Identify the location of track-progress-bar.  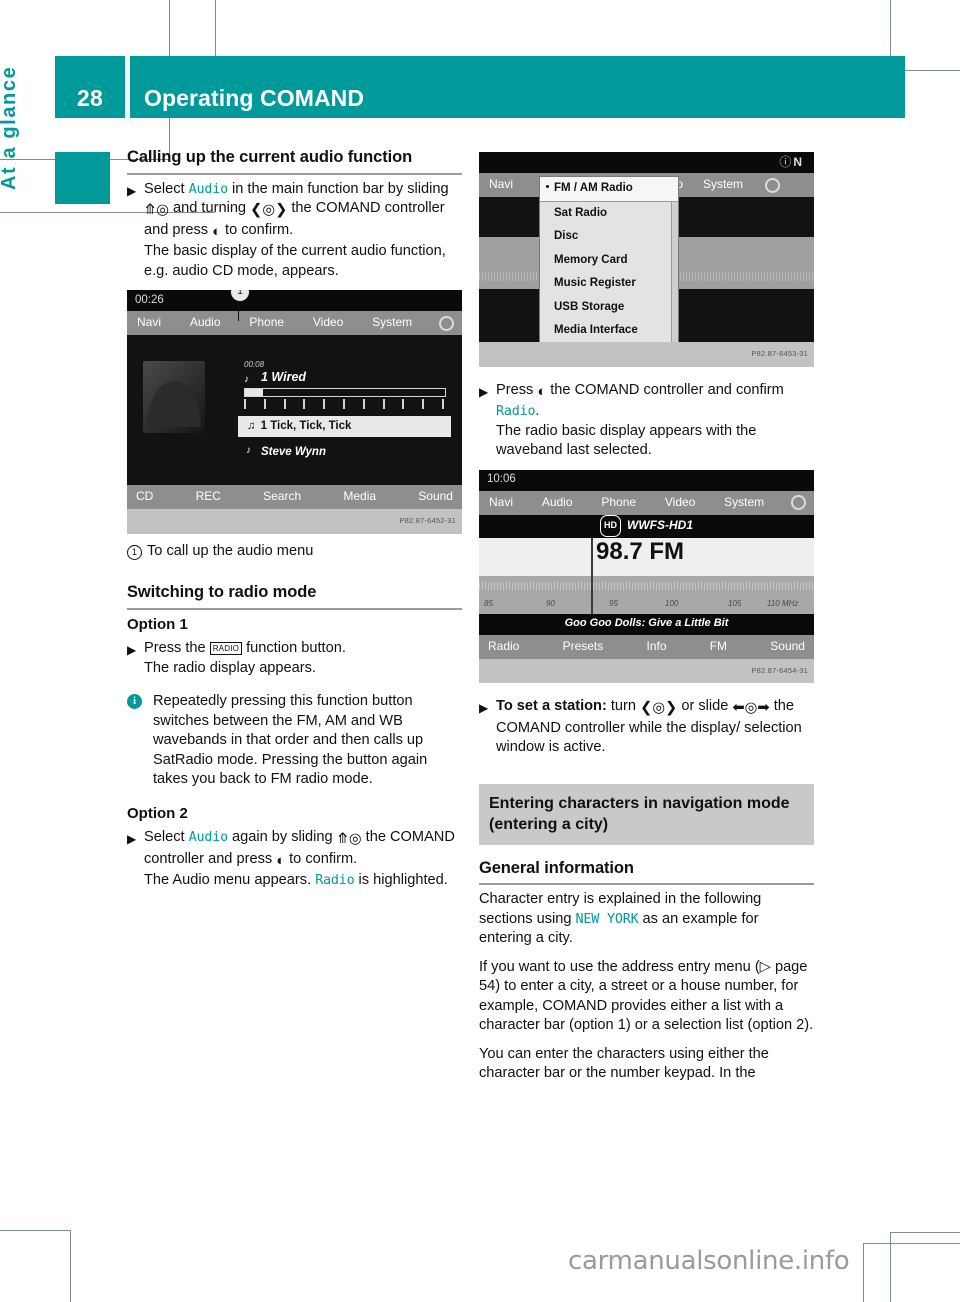
(345, 392).